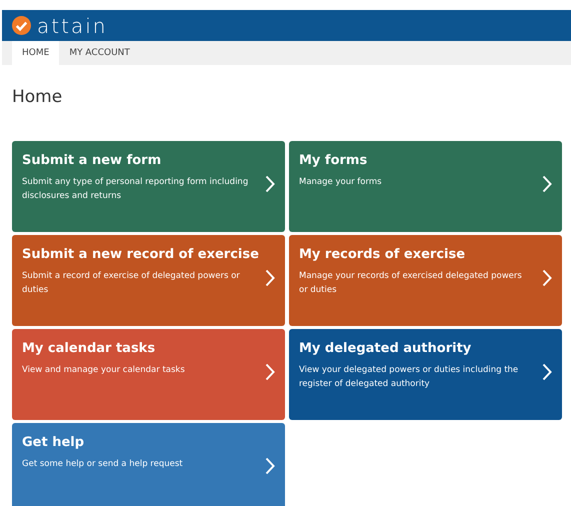 The width and height of the screenshot is (571, 506). I want to click on navigation-tile: My calendar tasks View and manage your calendar tasks, so click(148, 374).